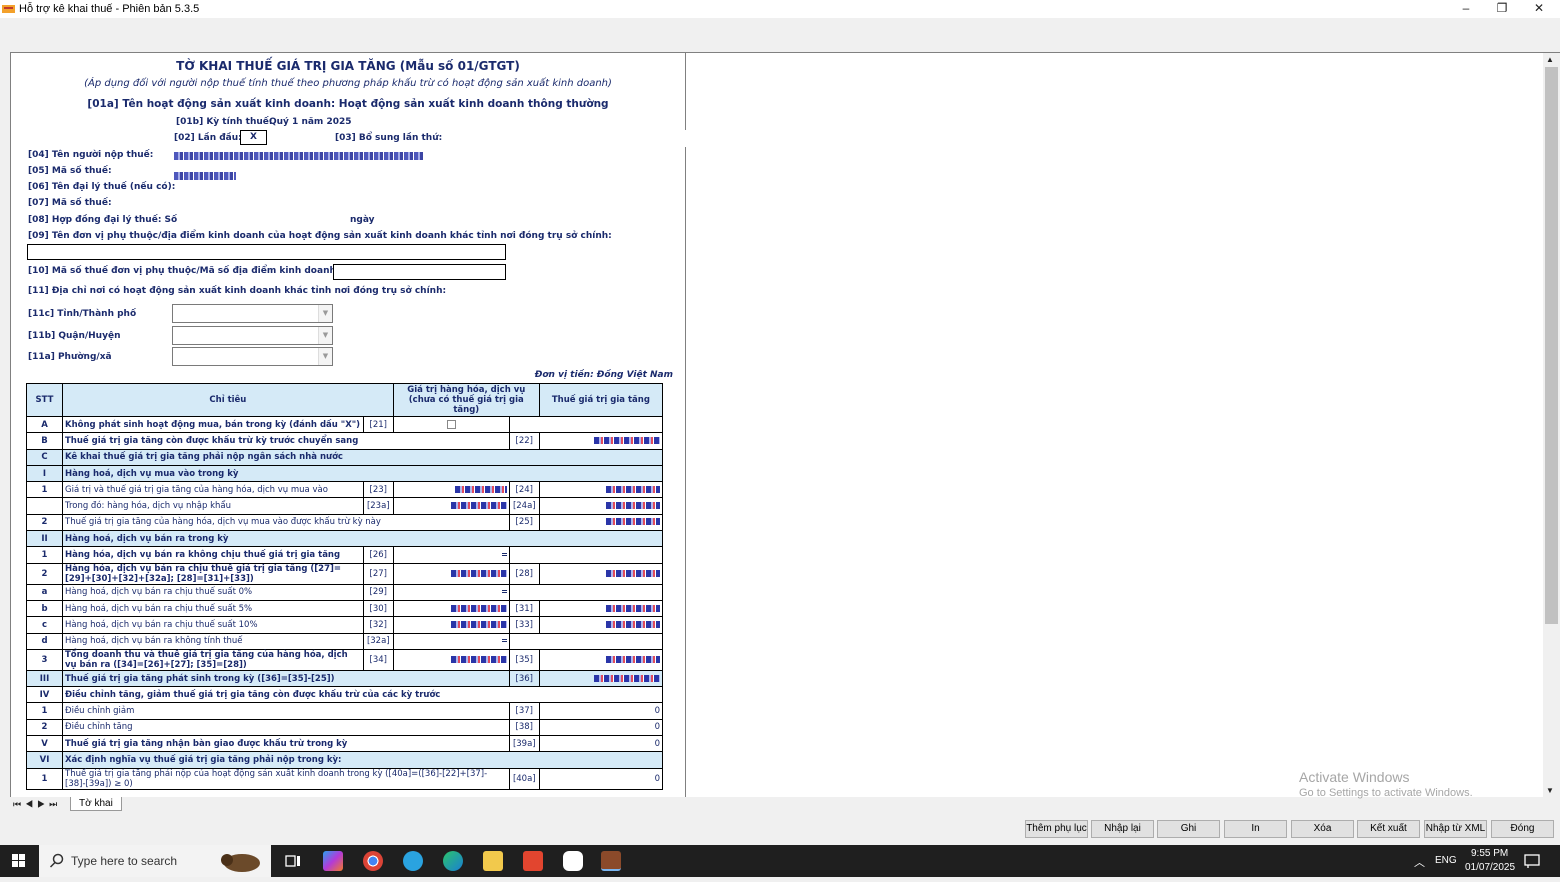 The image size is (1560, 882). Describe the element at coordinates (1532, 861) in the screenshot. I see `notification-icon` at that location.